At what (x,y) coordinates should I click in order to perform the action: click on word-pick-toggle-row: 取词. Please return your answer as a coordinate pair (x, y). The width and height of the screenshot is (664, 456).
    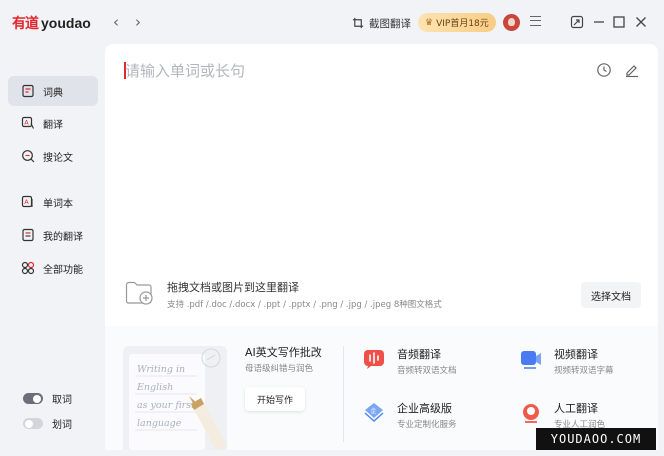
    Looking at the image, I should click on (47, 398).